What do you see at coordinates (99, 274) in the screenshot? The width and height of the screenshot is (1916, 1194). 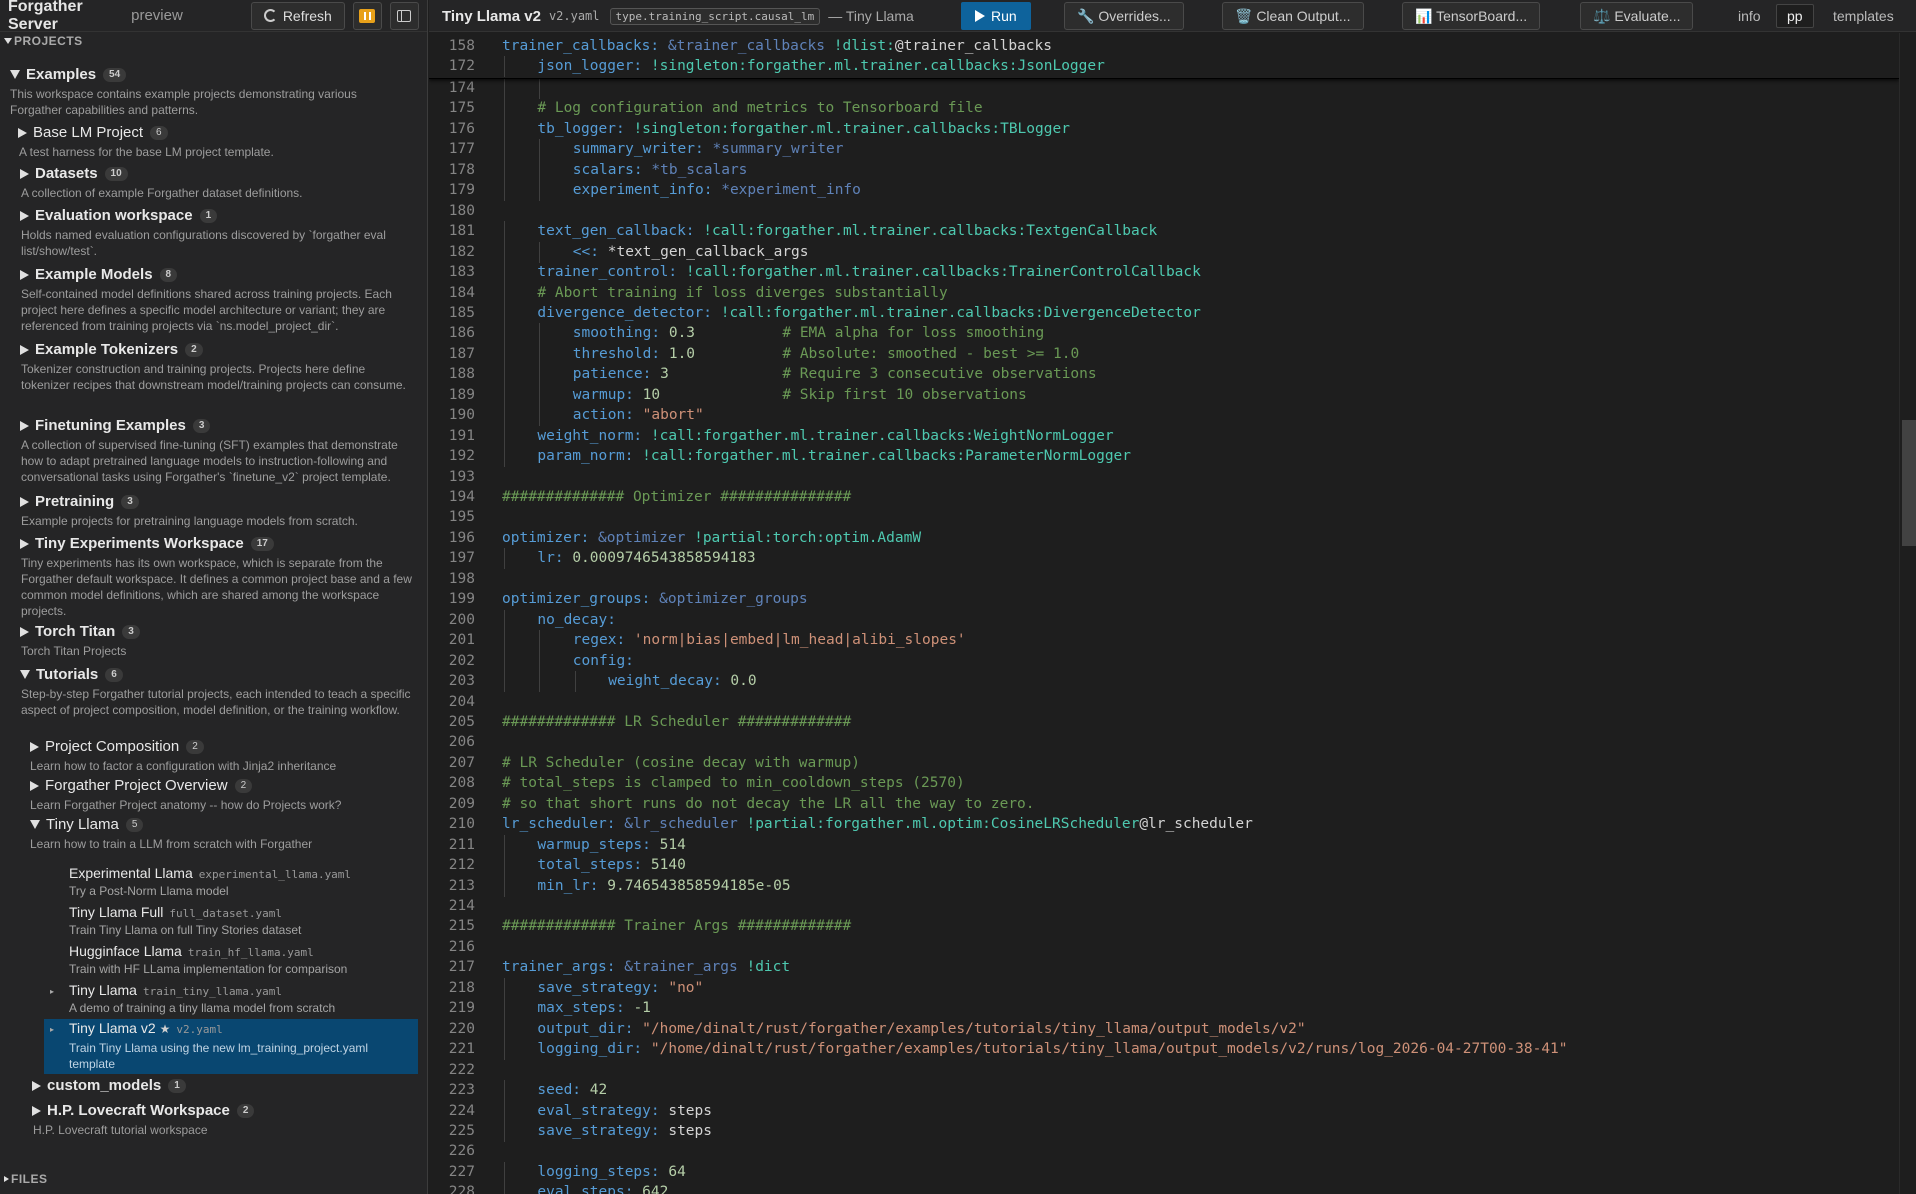 I see `tree-node-example-models: Example Models 8` at bounding box center [99, 274].